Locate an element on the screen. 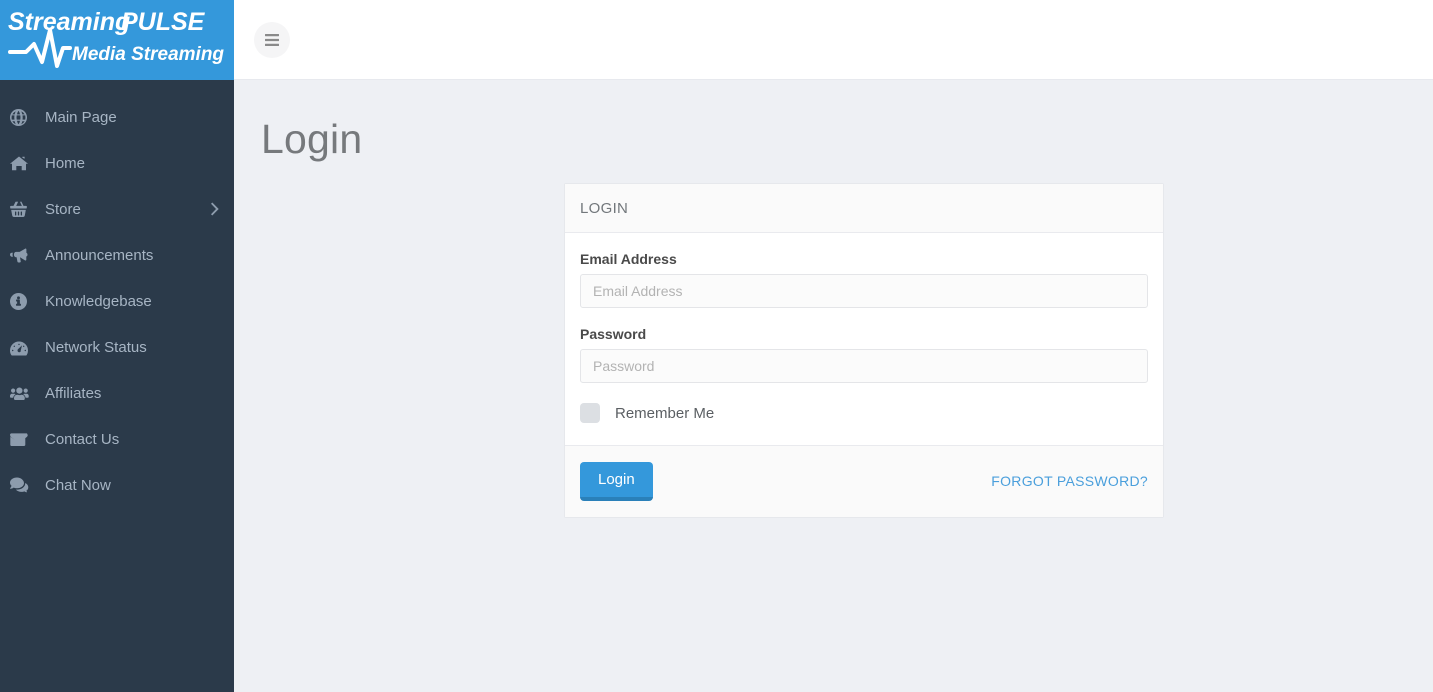 The image size is (1433, 692). page-title: Login is located at coordinates (312, 139).